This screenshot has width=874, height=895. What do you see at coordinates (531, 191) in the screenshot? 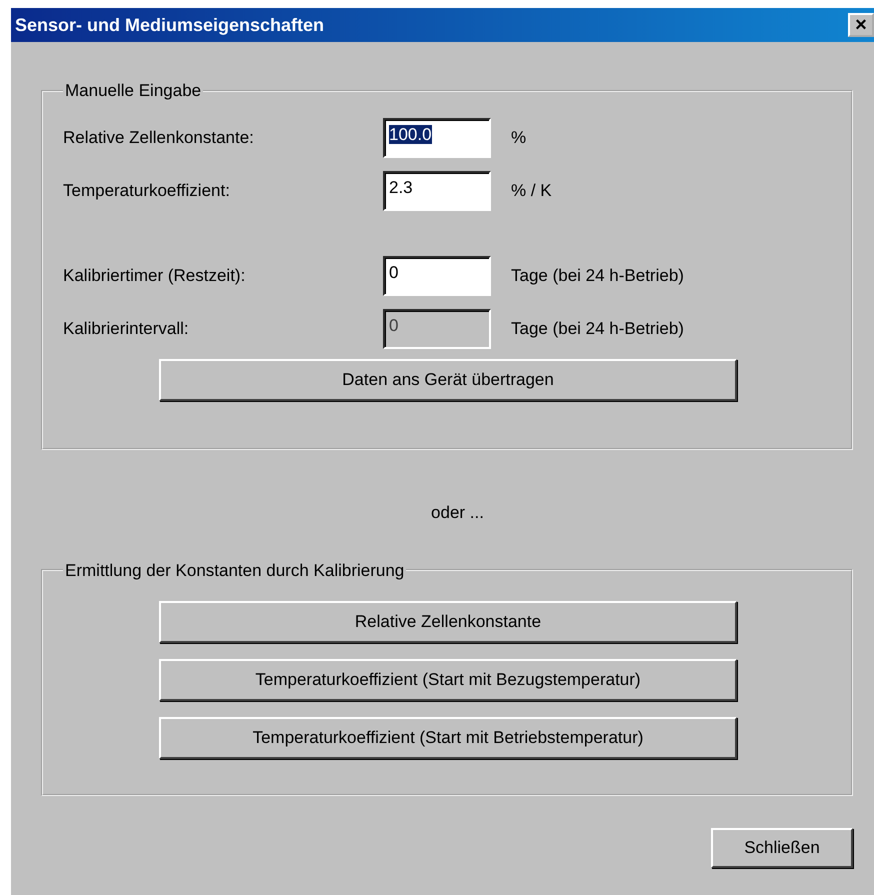
I see `unit-label: % / K` at bounding box center [531, 191].